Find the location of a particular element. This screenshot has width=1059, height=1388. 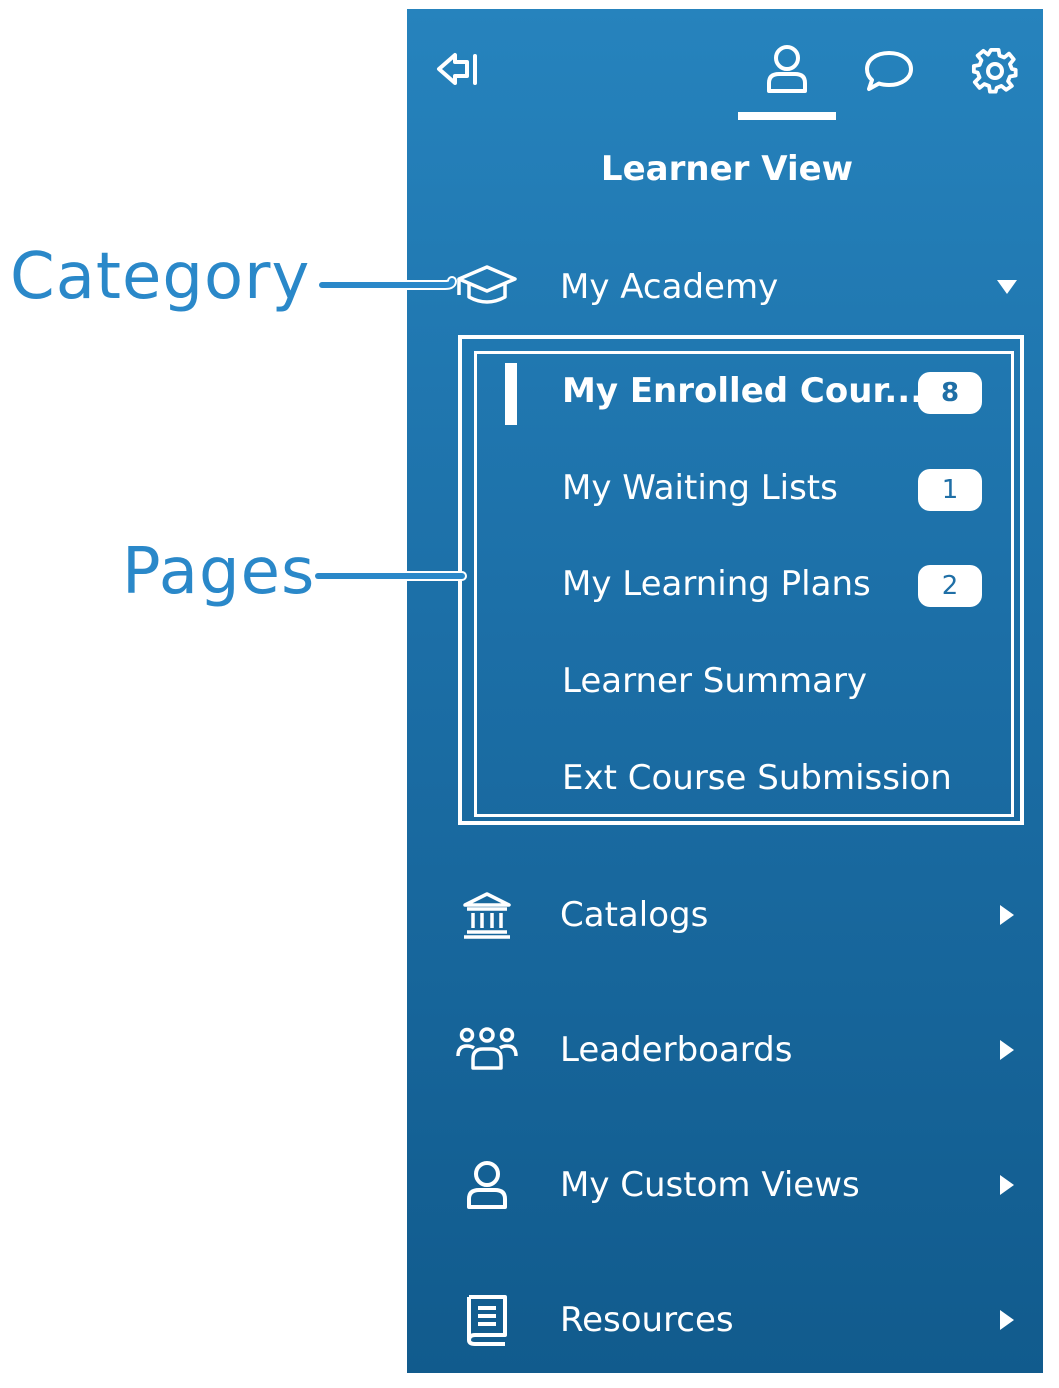

category-label: My Academy is located at coordinates (669, 287).